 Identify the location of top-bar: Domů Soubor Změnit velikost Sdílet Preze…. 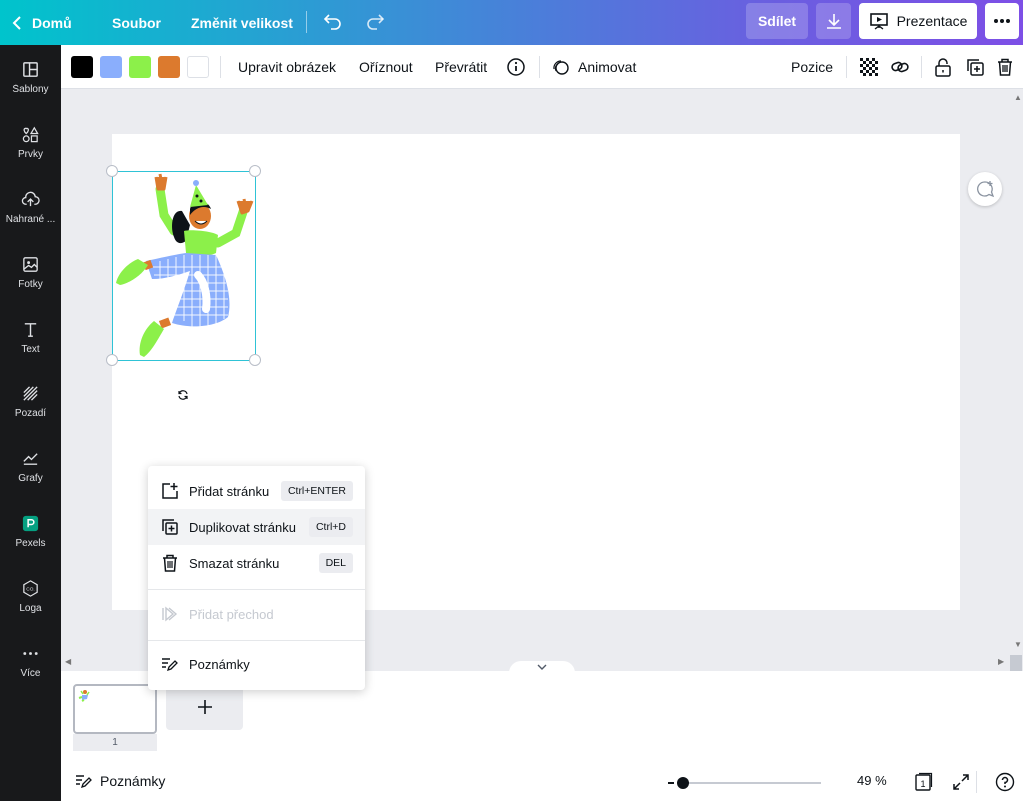
(511, 22).